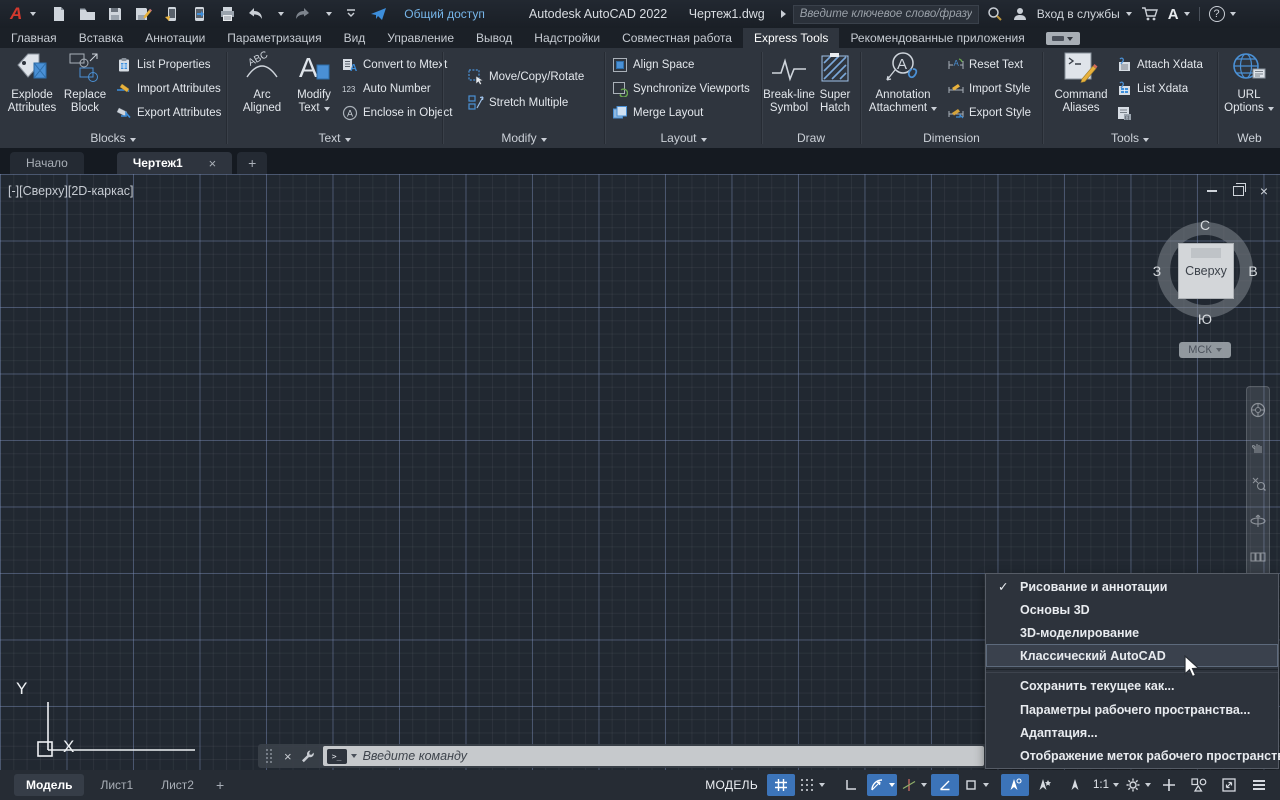 The width and height of the screenshot is (1280, 800). What do you see at coordinates (85, 83) in the screenshot?
I see `replace-block-button: Replace Block` at bounding box center [85, 83].